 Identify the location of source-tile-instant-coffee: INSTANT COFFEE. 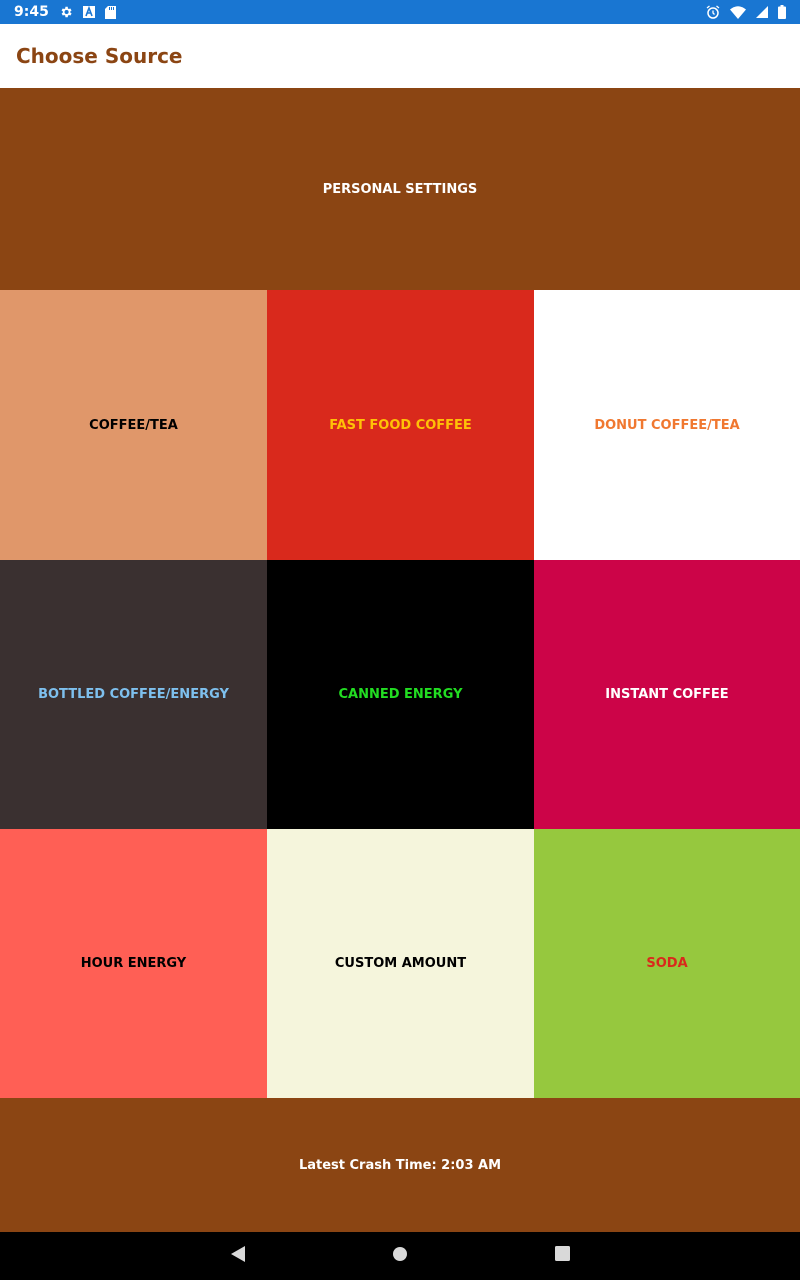
(667, 694).